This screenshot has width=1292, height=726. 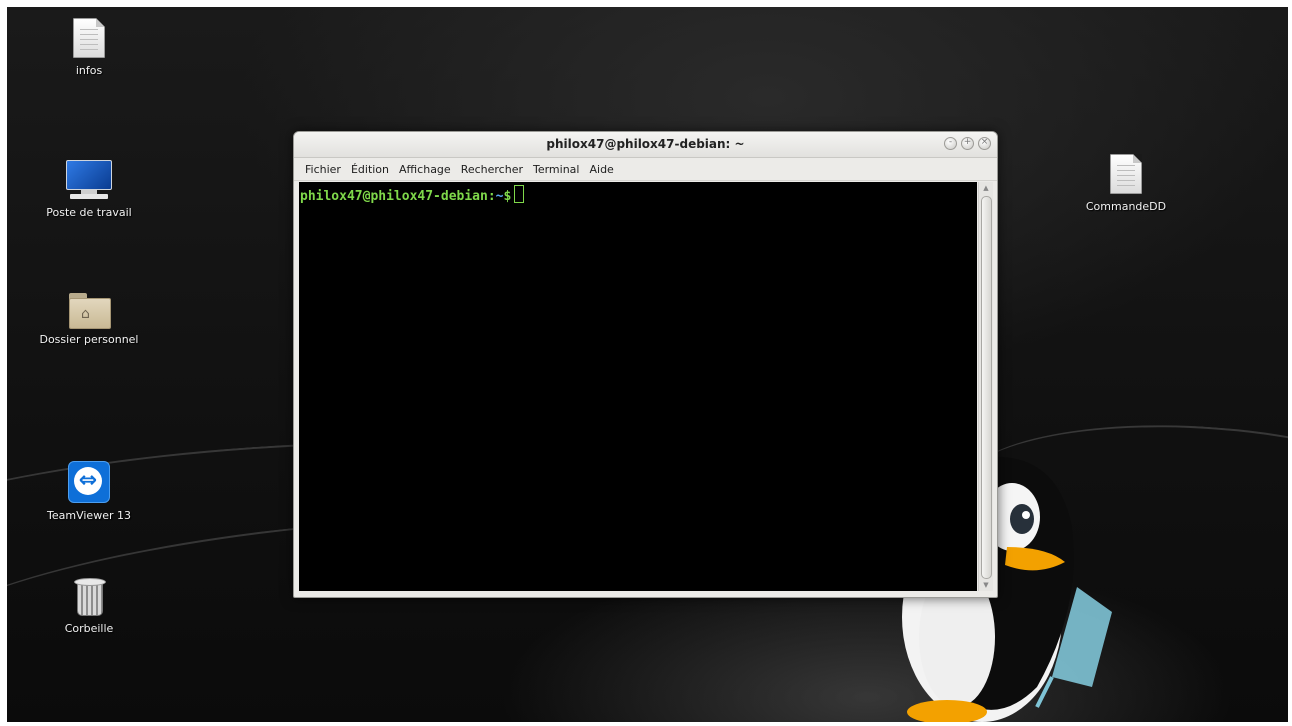 I want to click on prompt-symbol: $, so click(x=507, y=196).